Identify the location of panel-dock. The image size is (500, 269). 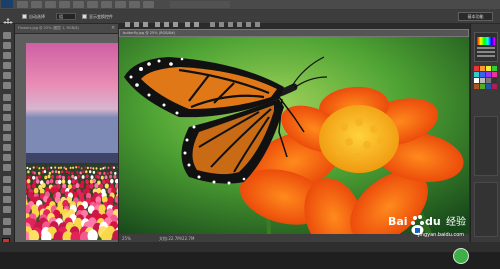
(485, 133).